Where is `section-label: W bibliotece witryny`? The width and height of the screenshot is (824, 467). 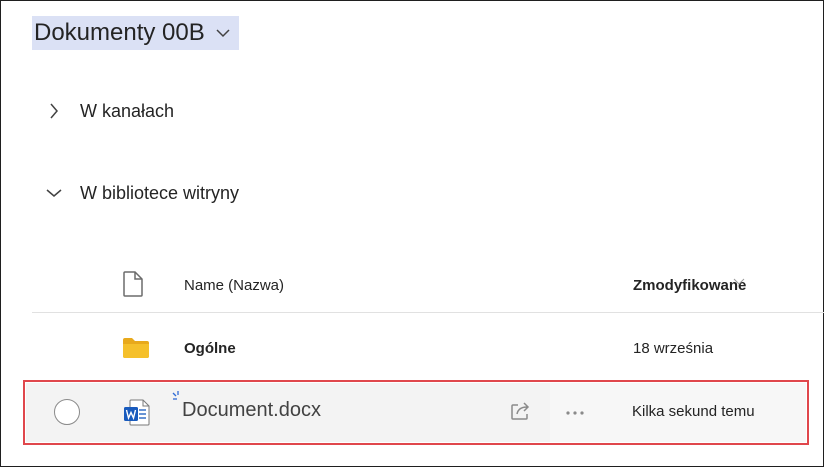
section-label: W bibliotece witryny is located at coordinates (160, 192).